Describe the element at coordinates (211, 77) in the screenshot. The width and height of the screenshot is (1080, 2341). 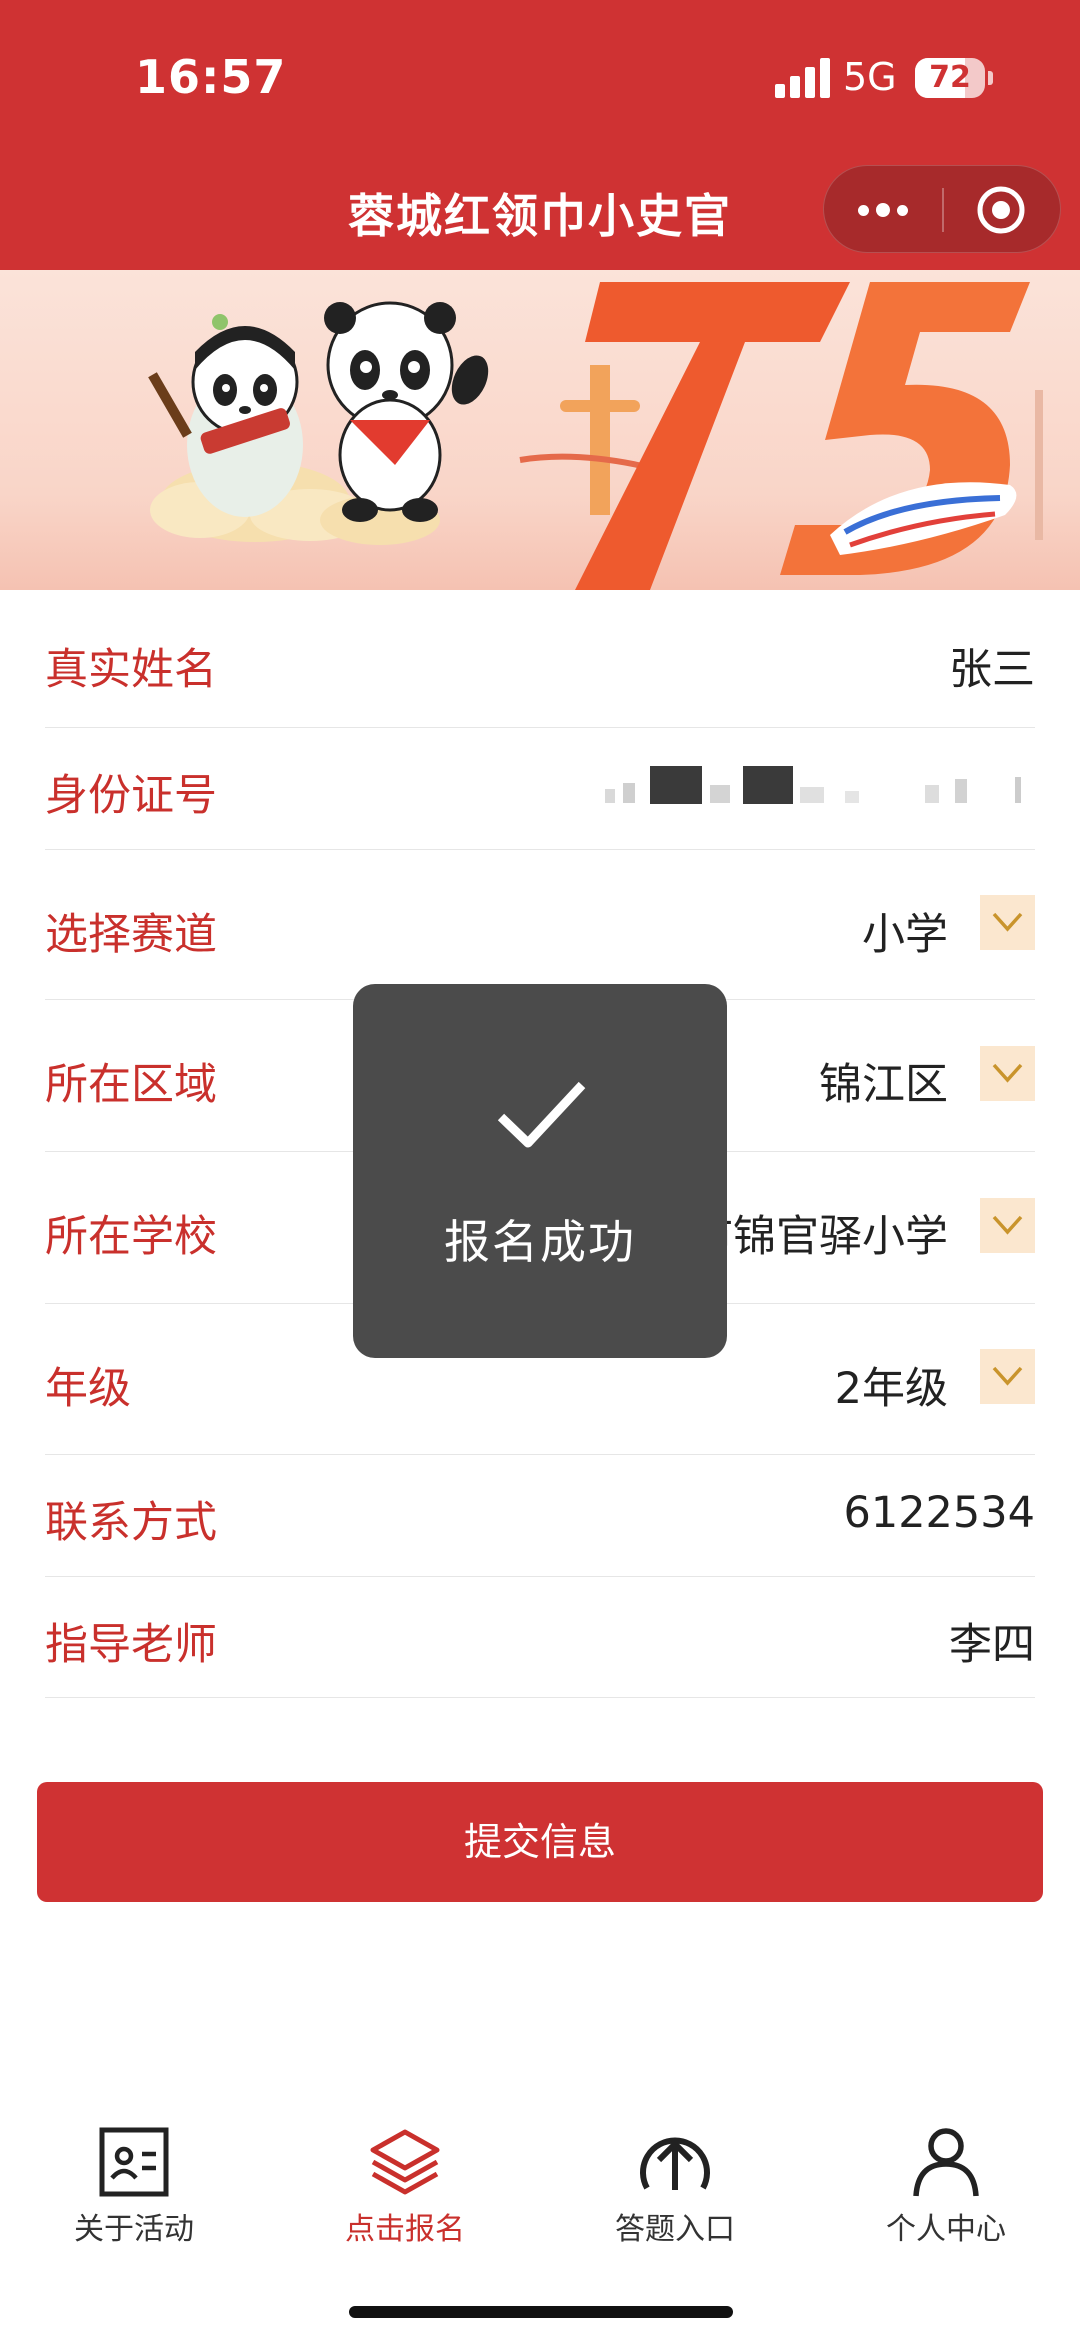
I see `status-time: 16:57` at that location.